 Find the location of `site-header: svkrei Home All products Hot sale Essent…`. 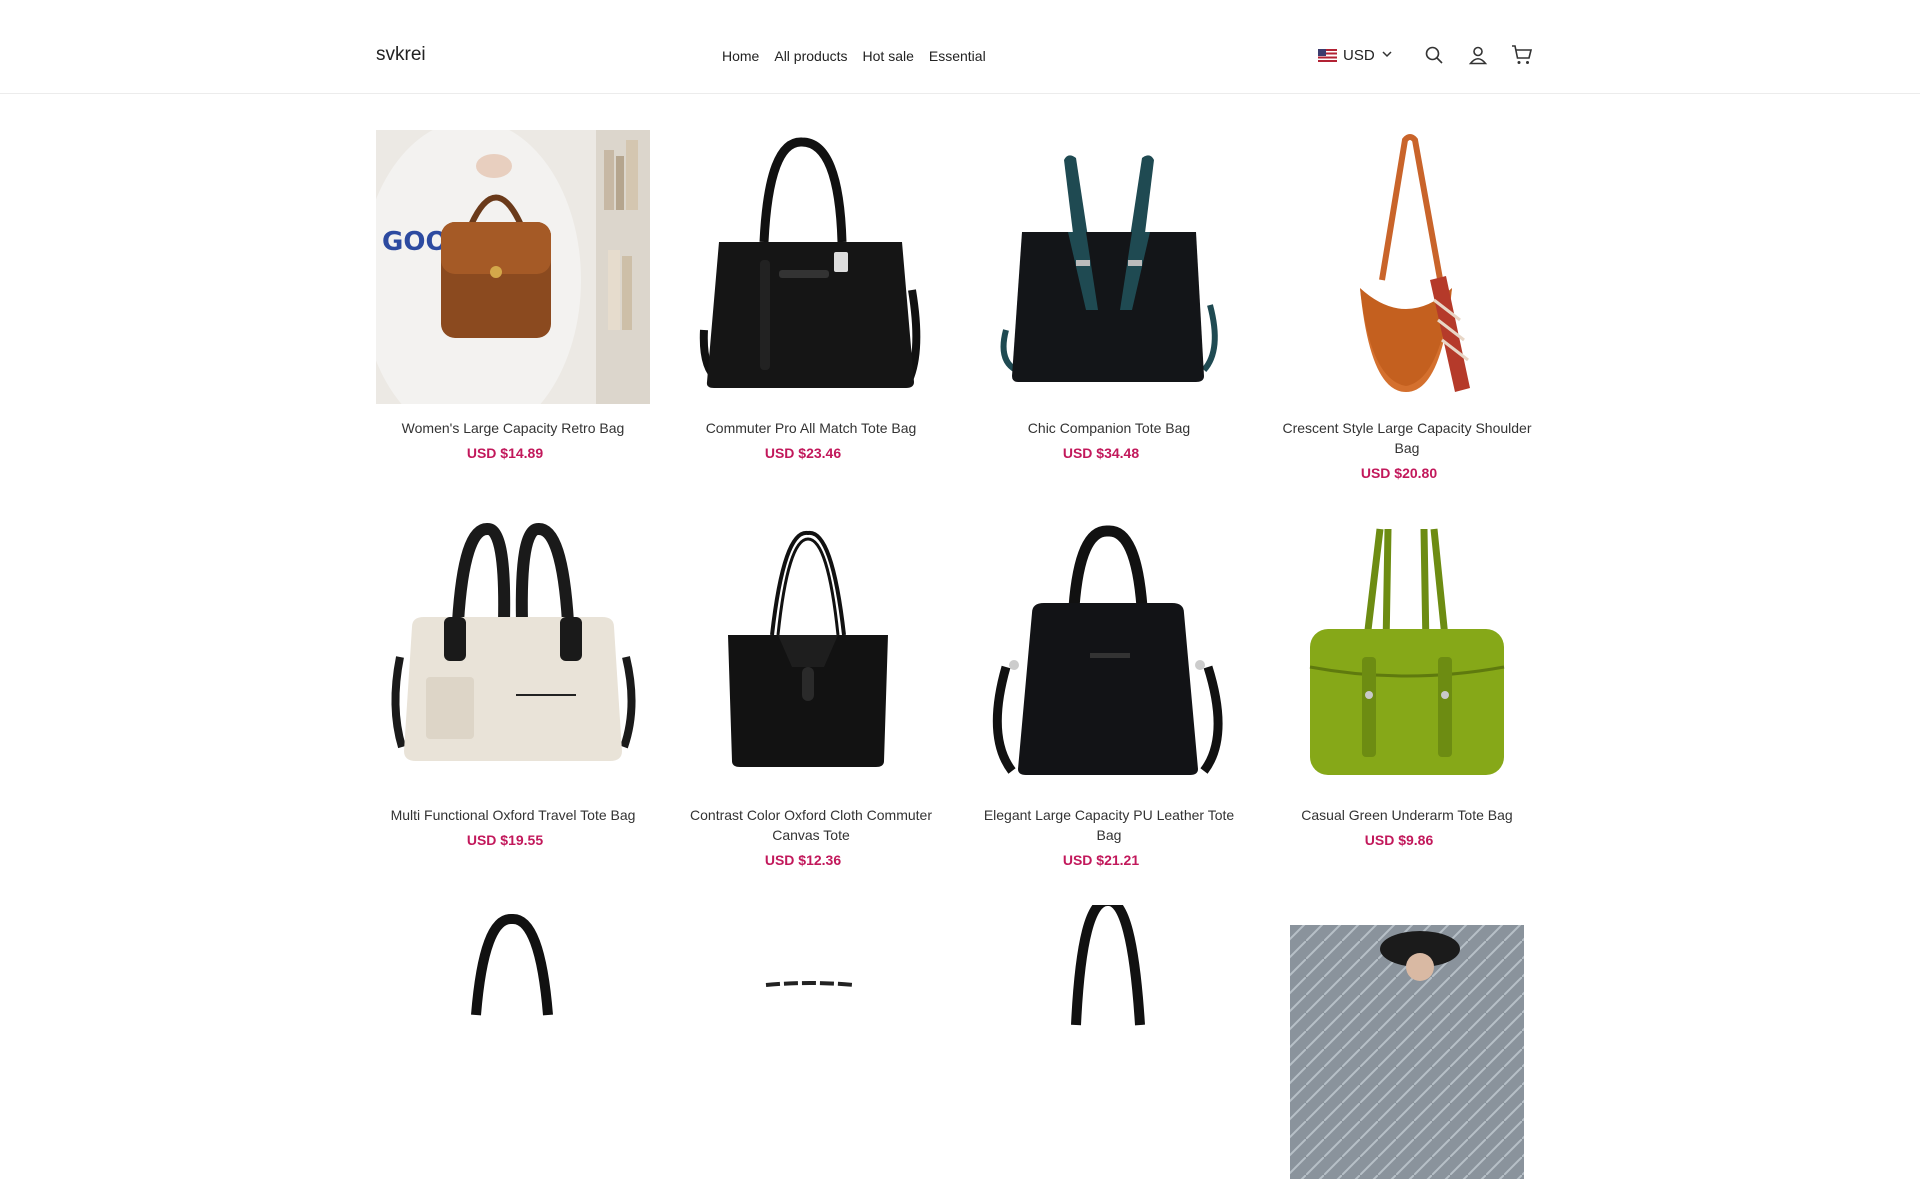

site-header: svkrei Home All products Hot sale Essent… is located at coordinates (960, 47).